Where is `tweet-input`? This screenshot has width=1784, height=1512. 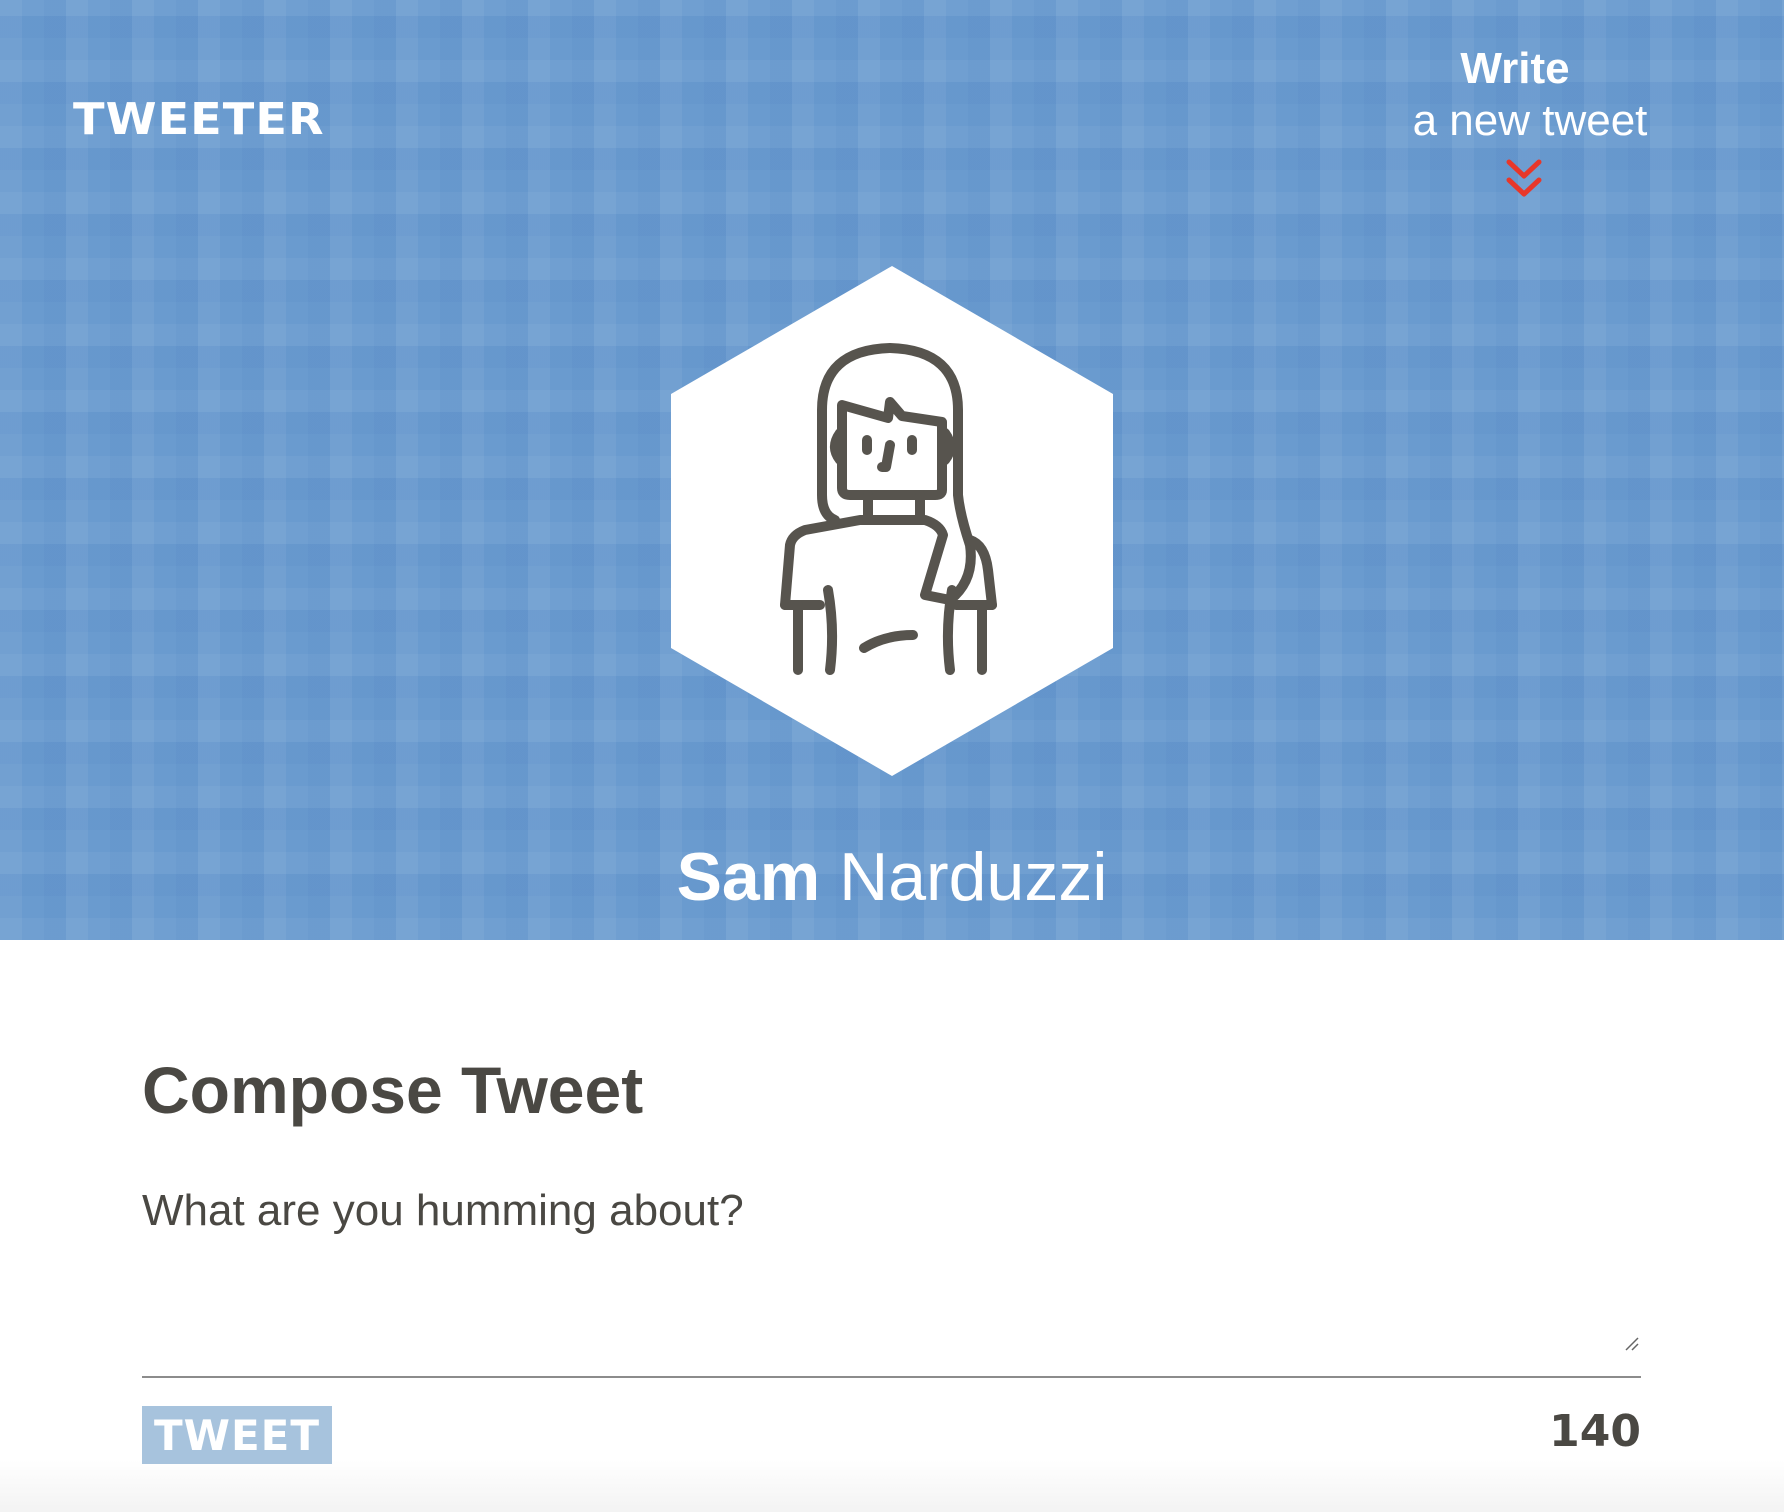
tweet-input is located at coordinates (891, 1282).